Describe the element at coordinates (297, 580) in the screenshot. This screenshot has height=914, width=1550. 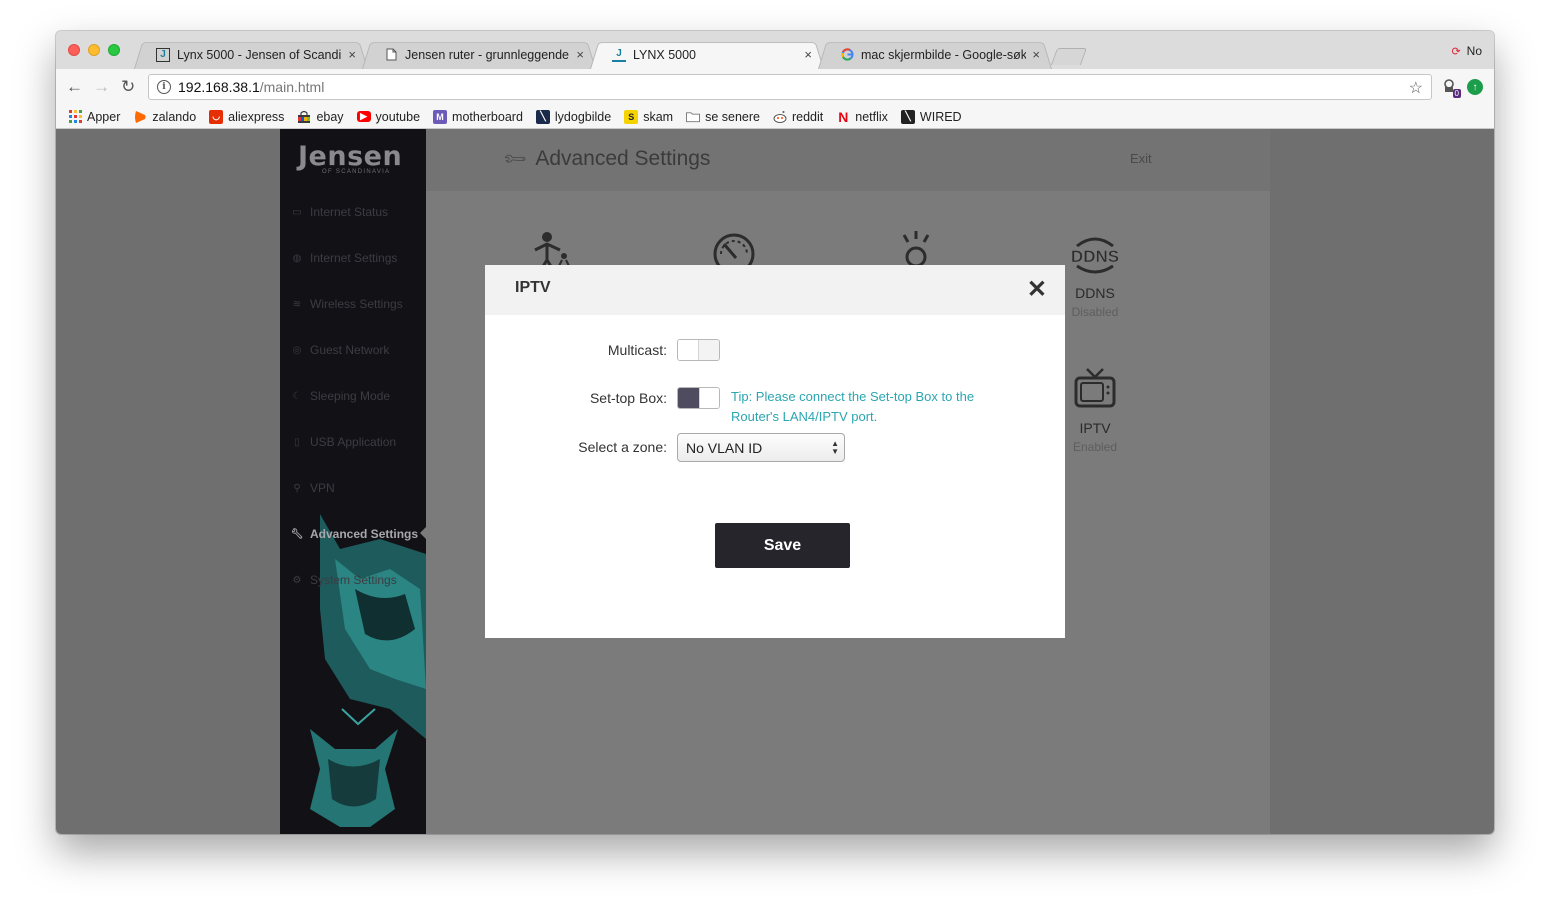
I see `gear-icon: ⚙` at that location.